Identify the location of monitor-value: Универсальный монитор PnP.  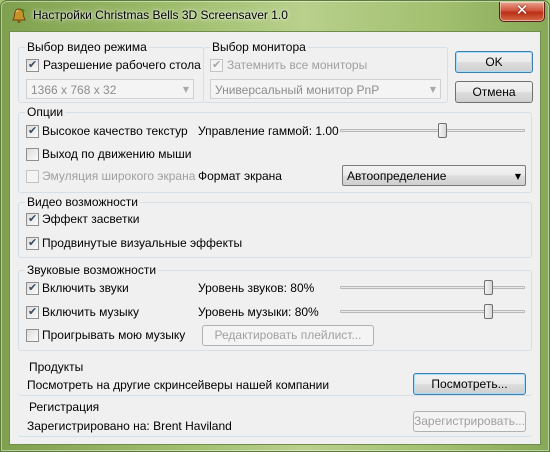
(297, 90).